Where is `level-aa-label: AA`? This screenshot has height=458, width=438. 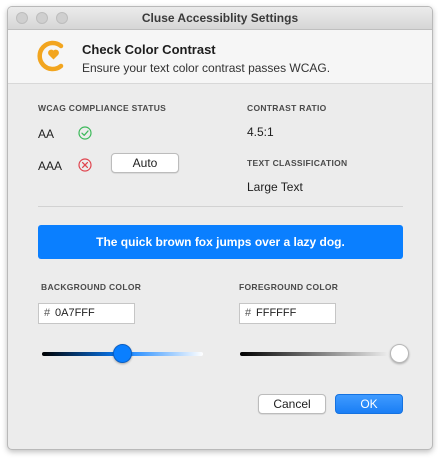
level-aa-label: AA is located at coordinates (46, 134).